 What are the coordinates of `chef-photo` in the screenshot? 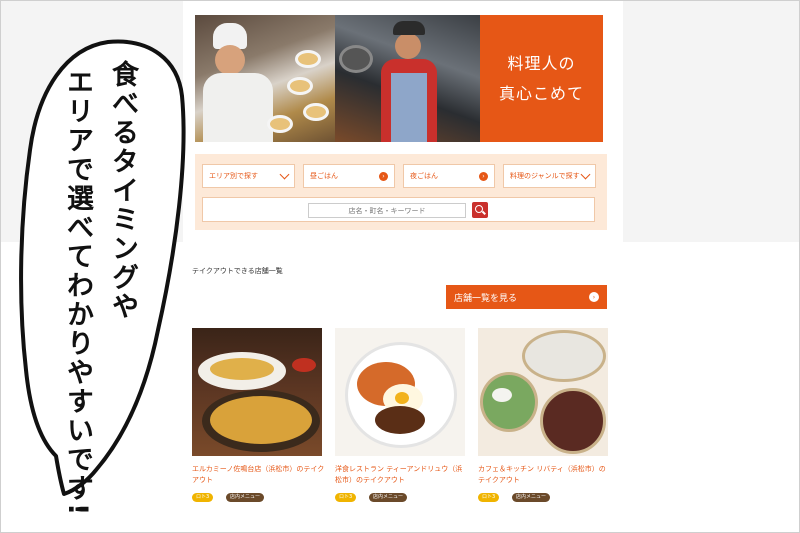 It's located at (265, 78).